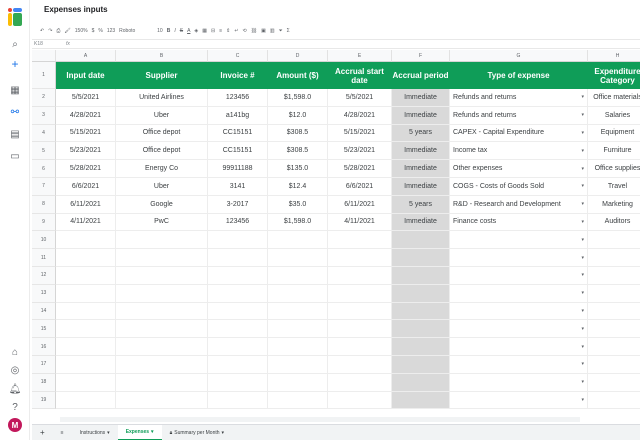 The image size is (640, 440). I want to click on row-header: 13, so click(44, 293).